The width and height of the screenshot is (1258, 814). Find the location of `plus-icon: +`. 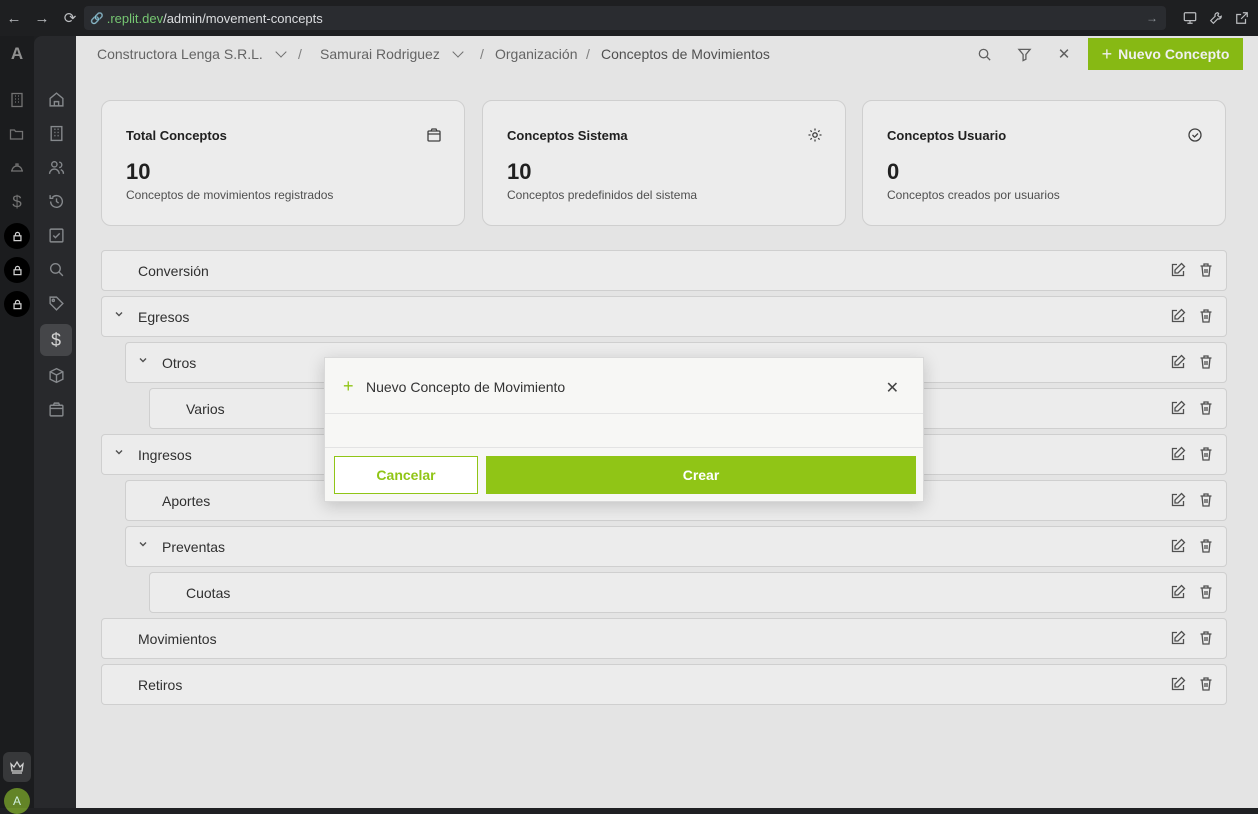

plus-icon: + is located at coordinates (348, 386).